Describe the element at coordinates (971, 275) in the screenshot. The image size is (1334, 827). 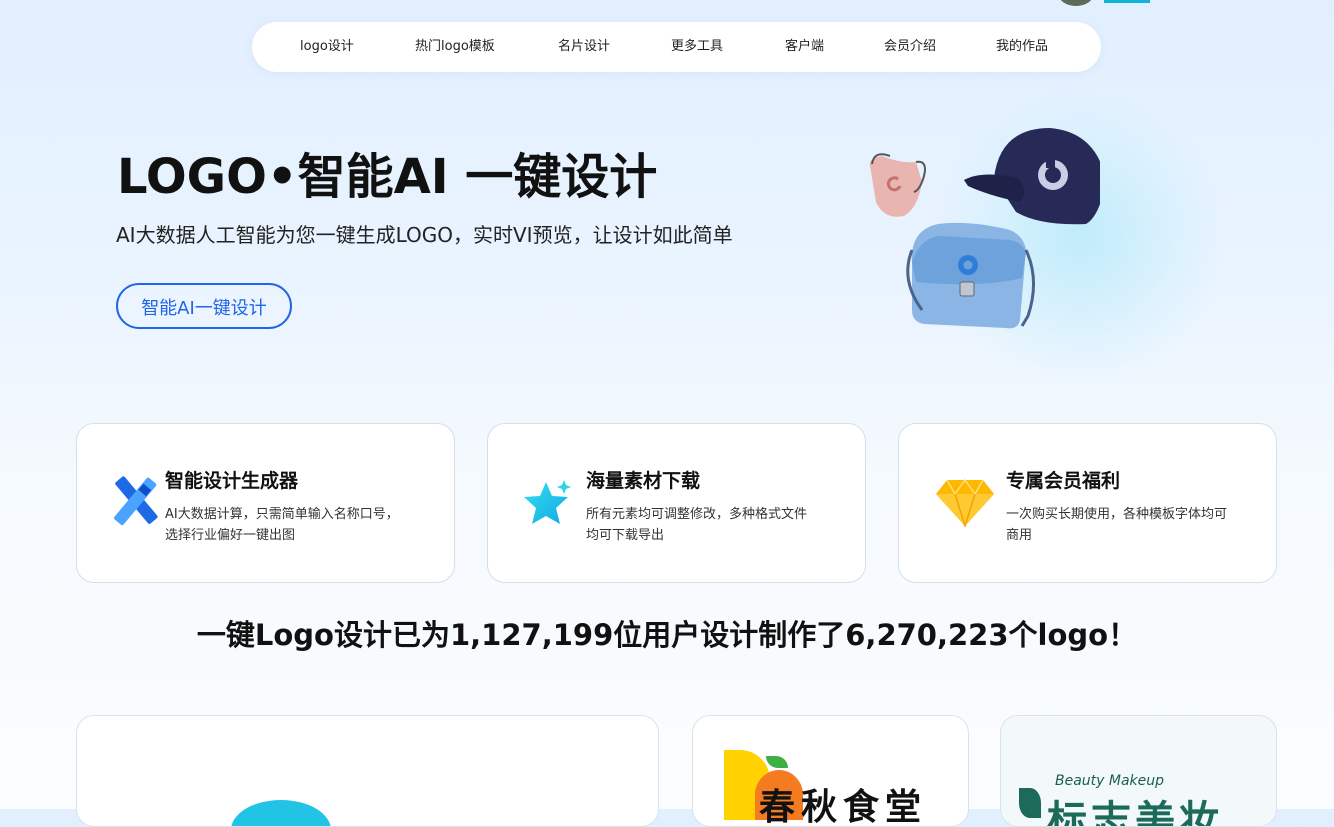
I see `bag-icon` at that location.